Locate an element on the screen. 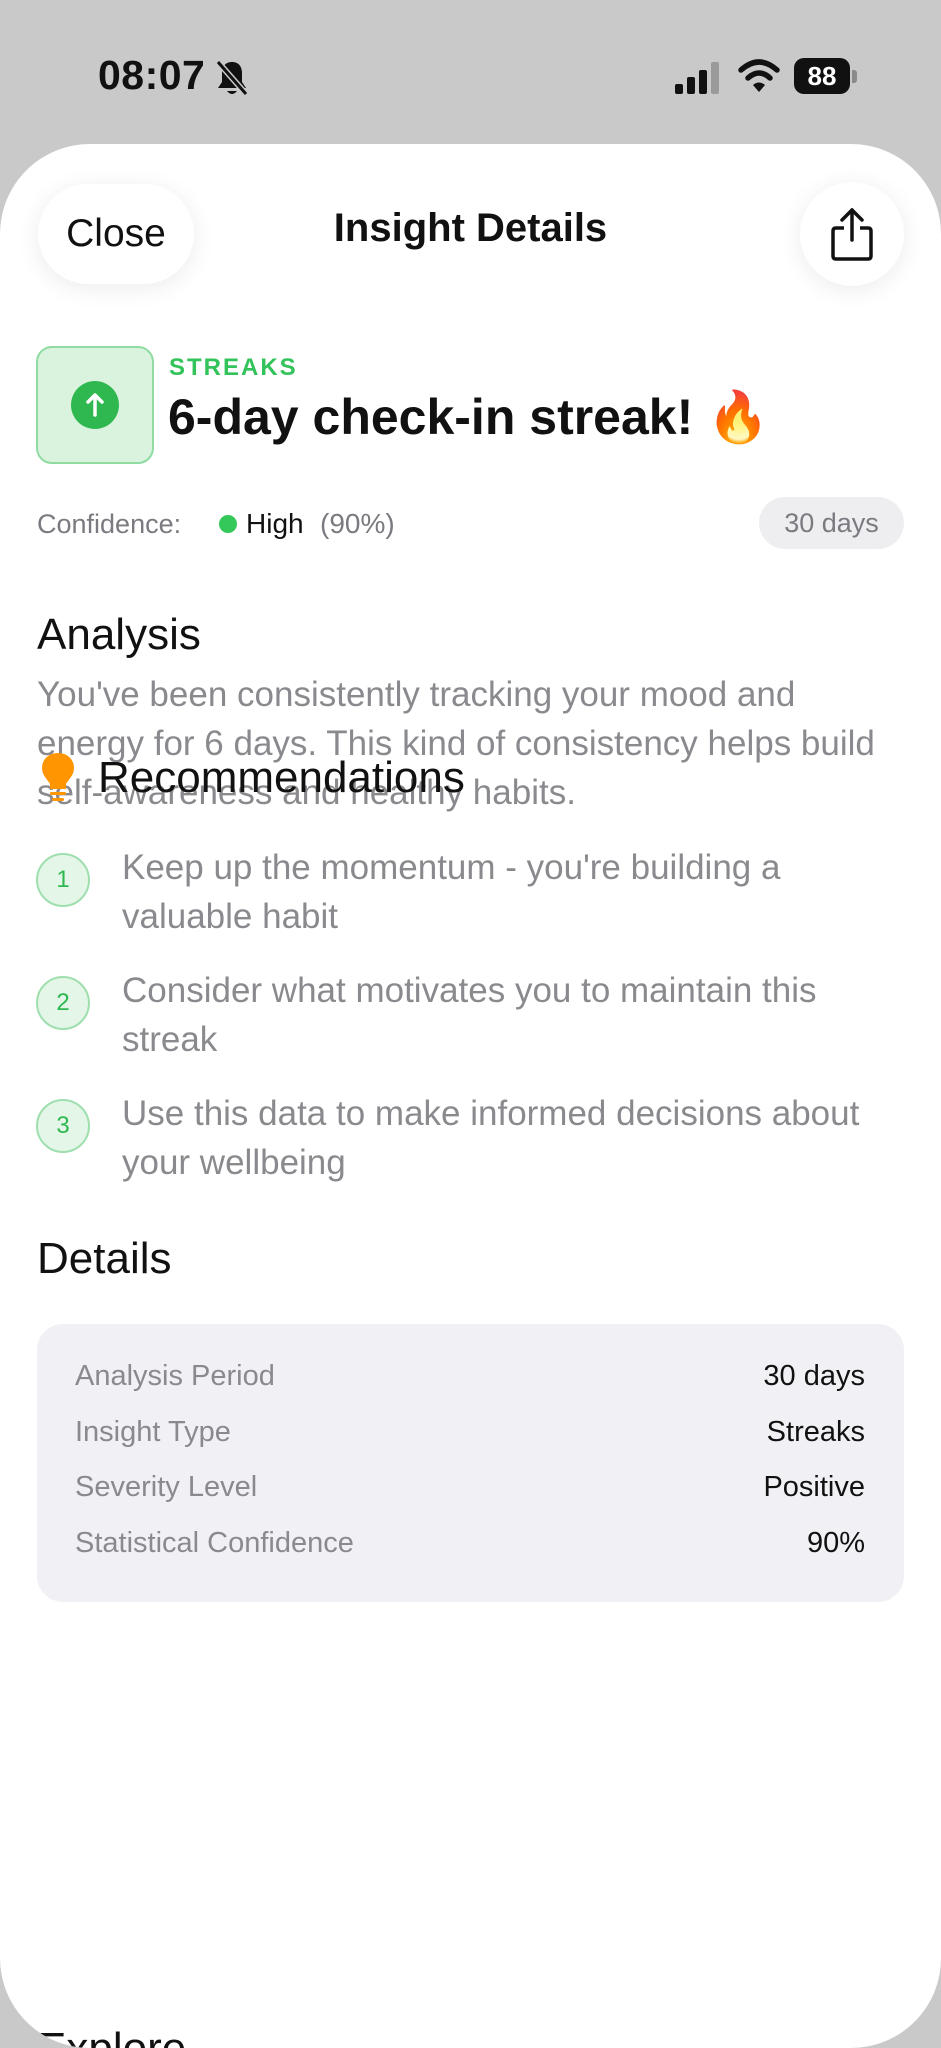 Image resolution: width=941 pixels, height=2048 pixels. recommendation-number: 2 is located at coordinates (63, 1003).